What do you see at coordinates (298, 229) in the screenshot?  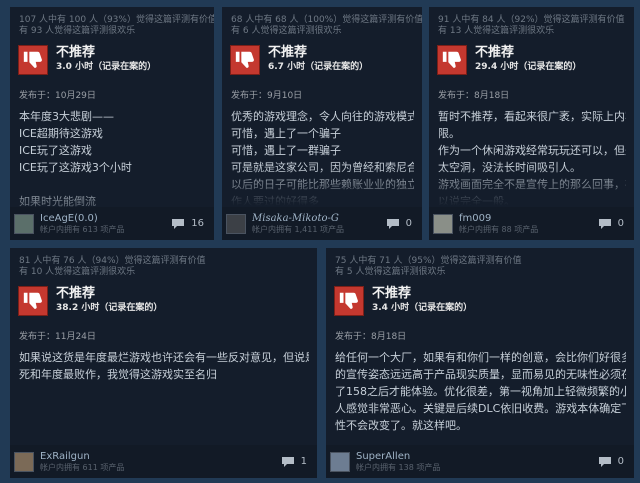 I see `products-owned: 帐户内拥有 1,411 项产品` at bounding box center [298, 229].